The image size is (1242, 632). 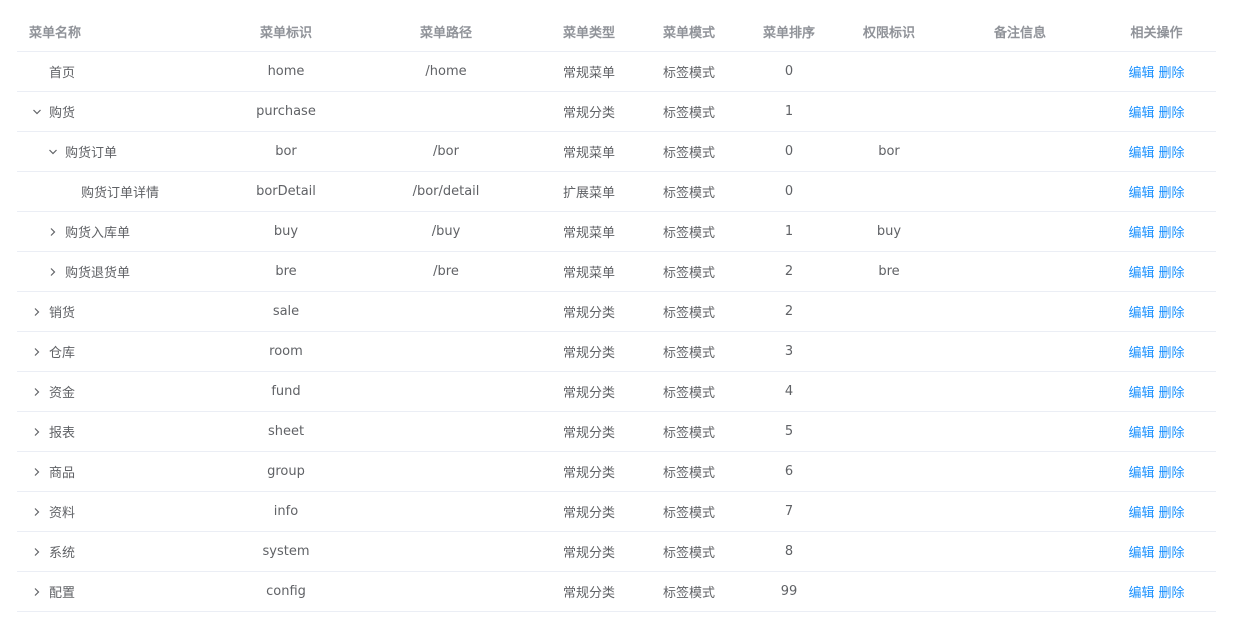 What do you see at coordinates (789, 551) in the screenshot?
I see `cell-sort: 8` at bounding box center [789, 551].